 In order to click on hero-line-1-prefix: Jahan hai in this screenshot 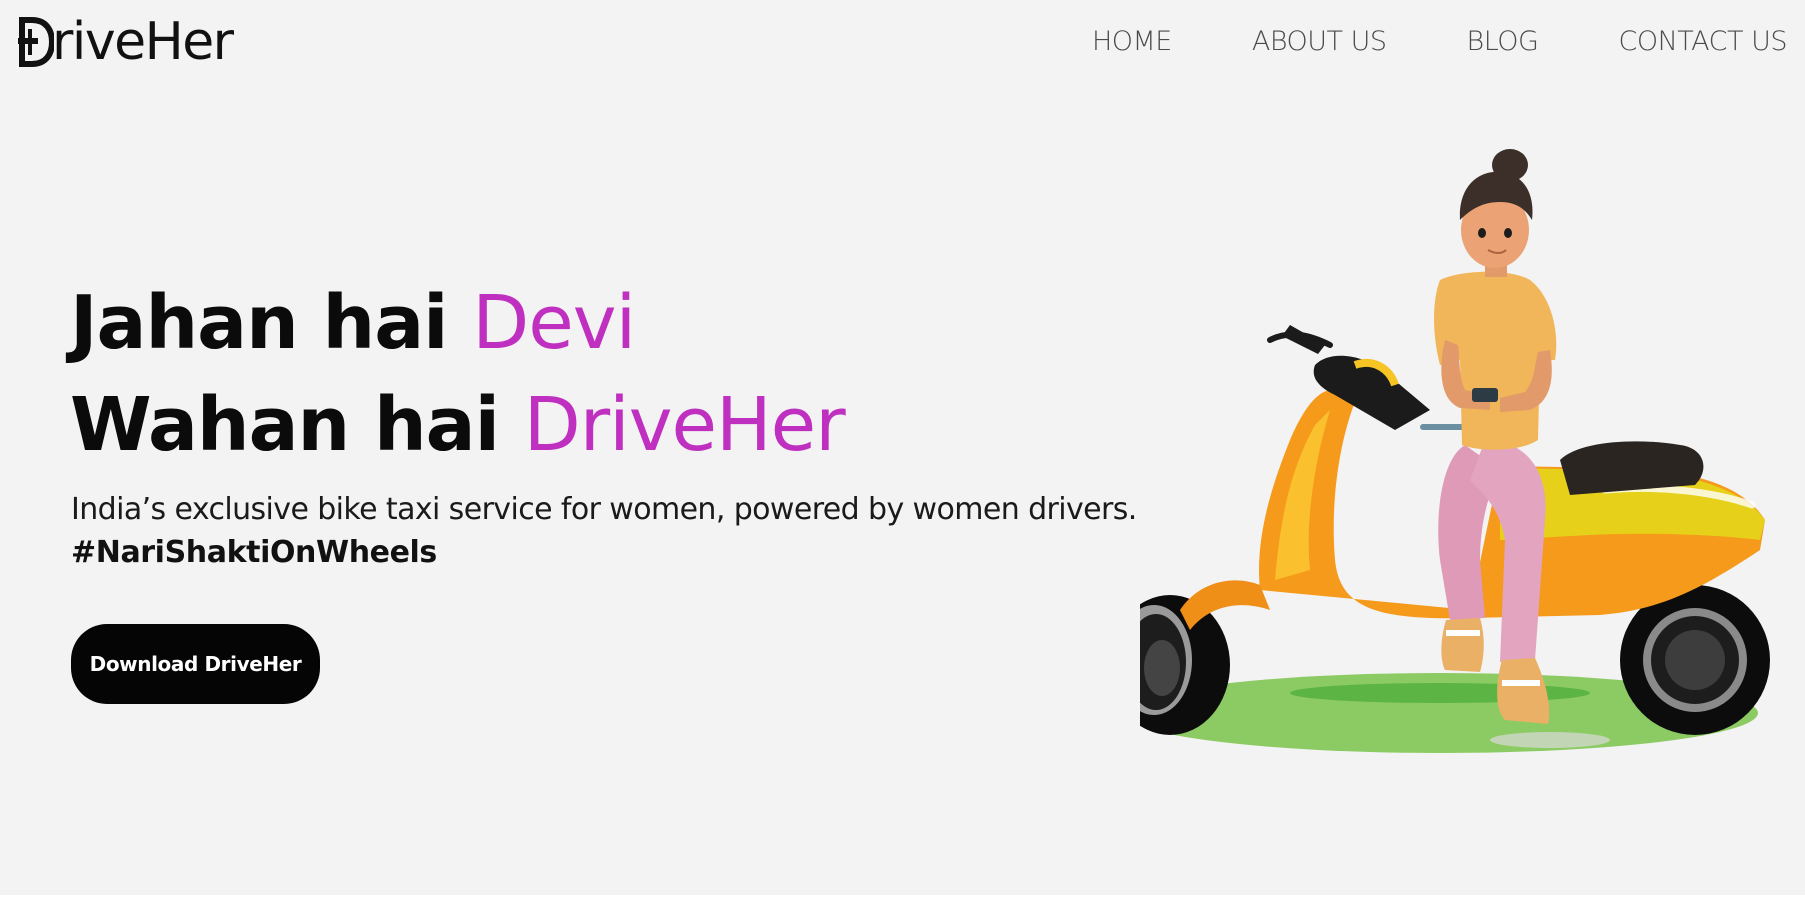, I will do `click(271, 323)`.